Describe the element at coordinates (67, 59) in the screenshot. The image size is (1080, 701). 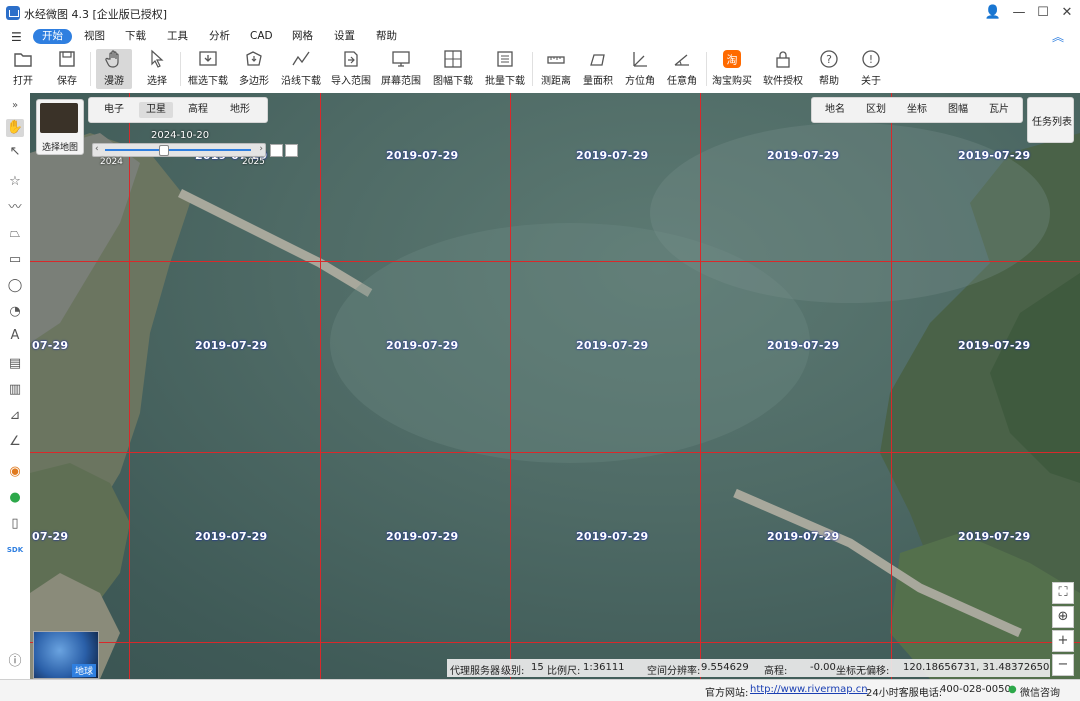
I see `save-icon` at that location.